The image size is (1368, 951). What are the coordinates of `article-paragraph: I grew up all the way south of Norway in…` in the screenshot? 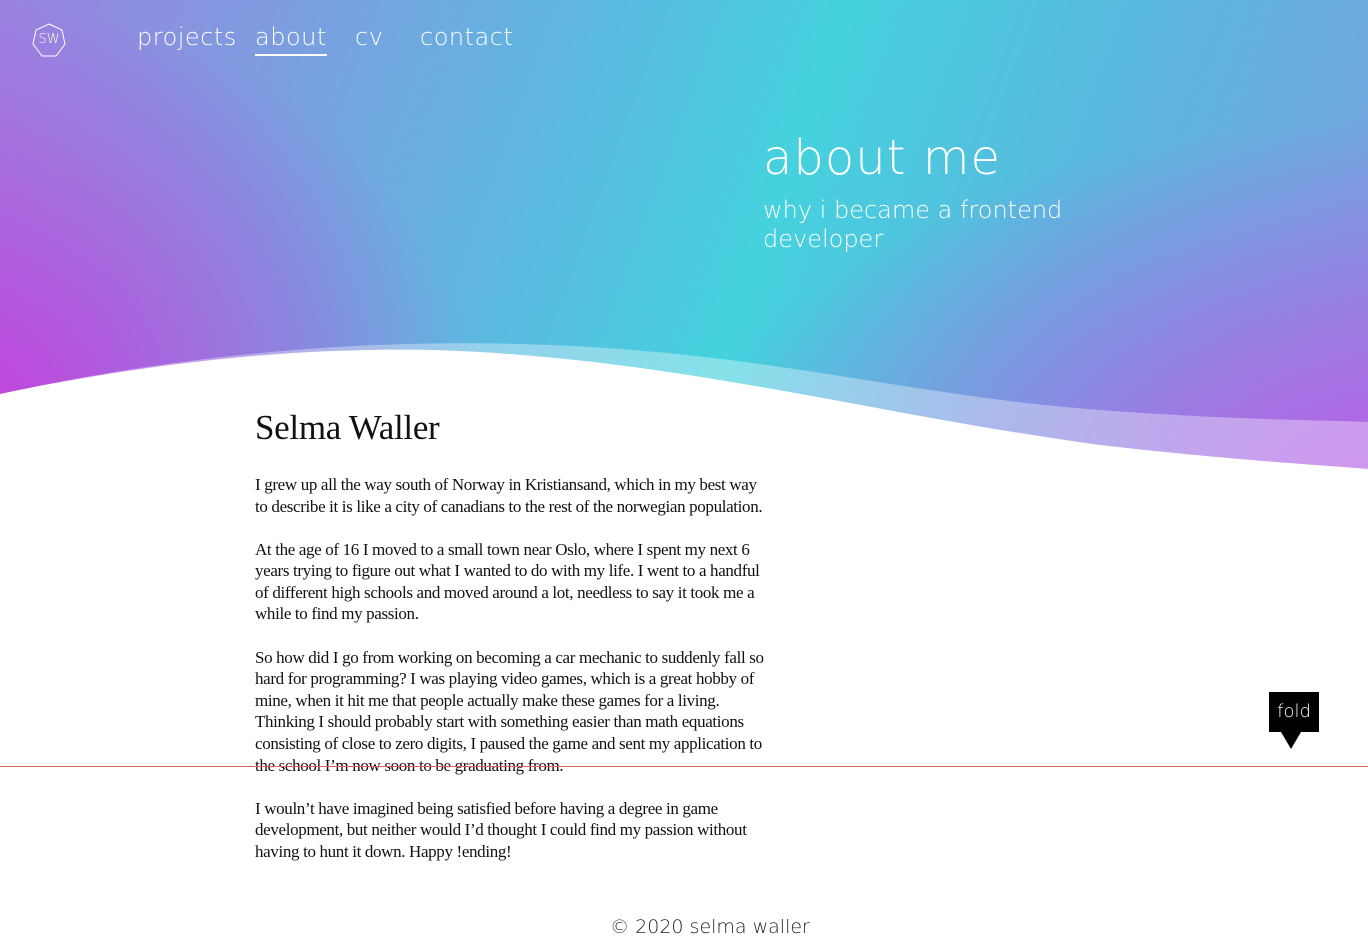 It's located at (509, 495).